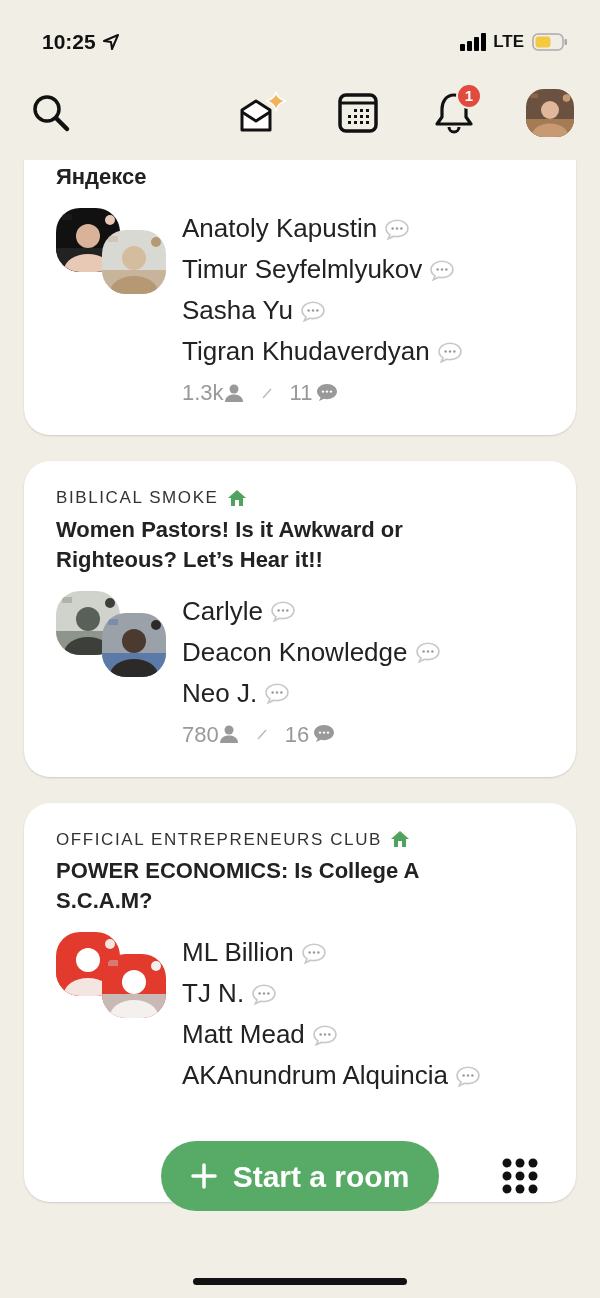 The height and width of the screenshot is (1298, 600). Describe the element at coordinates (297, 734) in the screenshot. I see `comment-count: 16` at that location.